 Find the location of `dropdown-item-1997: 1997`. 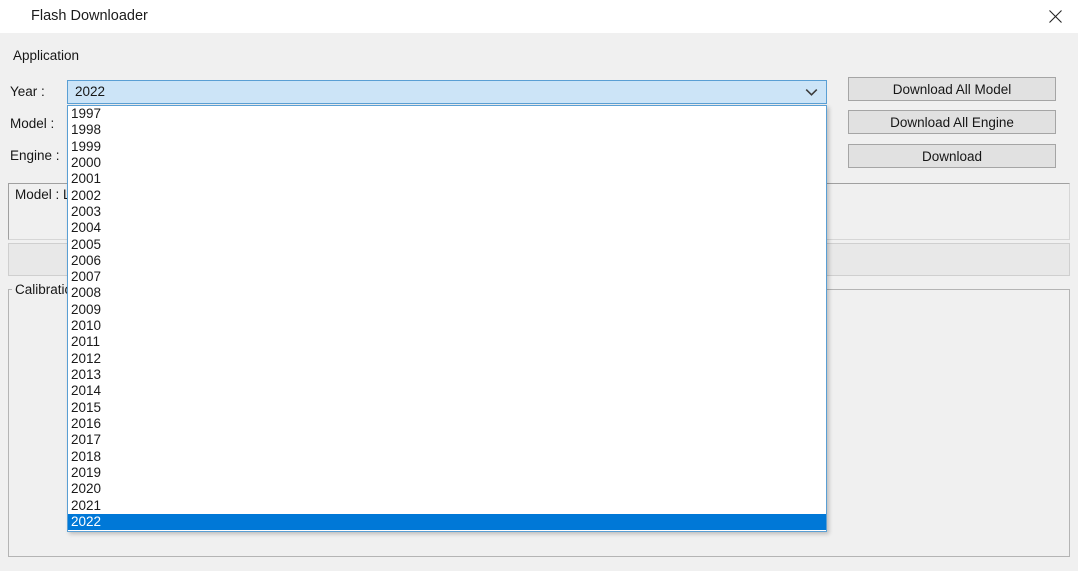

dropdown-item-1997: 1997 is located at coordinates (447, 114).